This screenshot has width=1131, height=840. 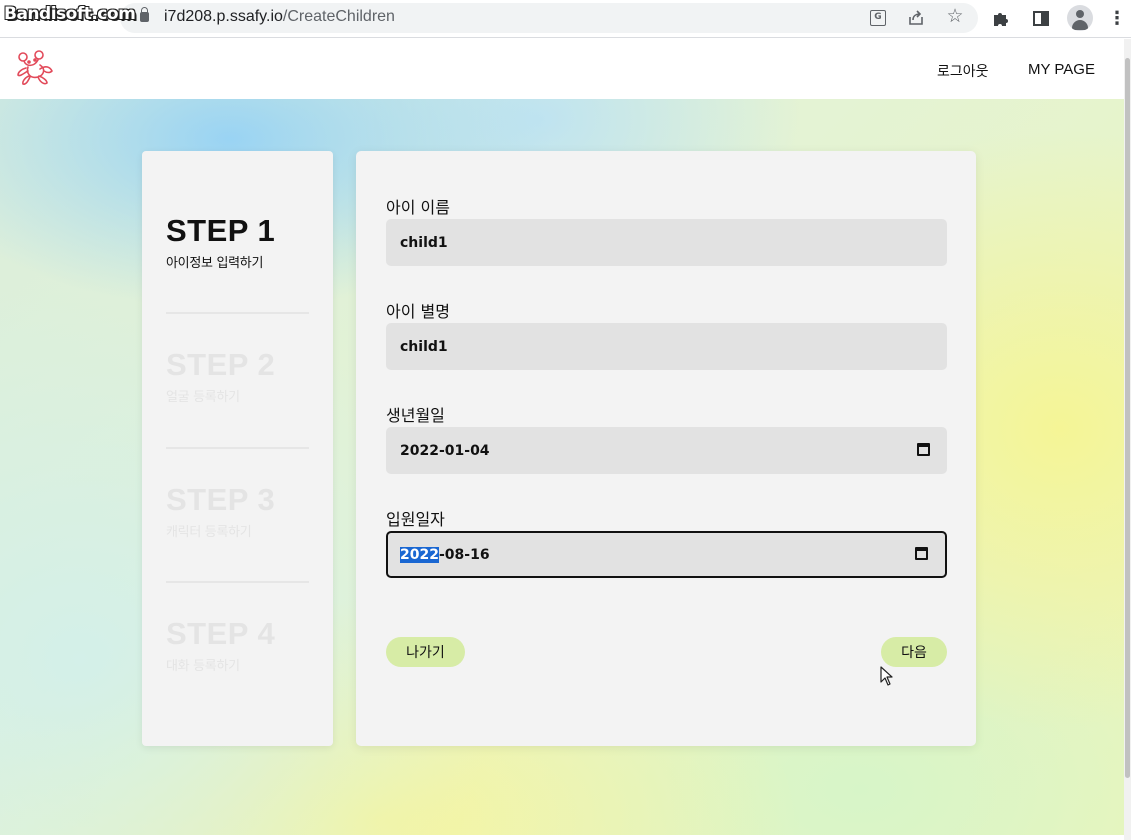 I want to click on step-subtitle: 얼굴 등록하기, so click(x=203, y=397).